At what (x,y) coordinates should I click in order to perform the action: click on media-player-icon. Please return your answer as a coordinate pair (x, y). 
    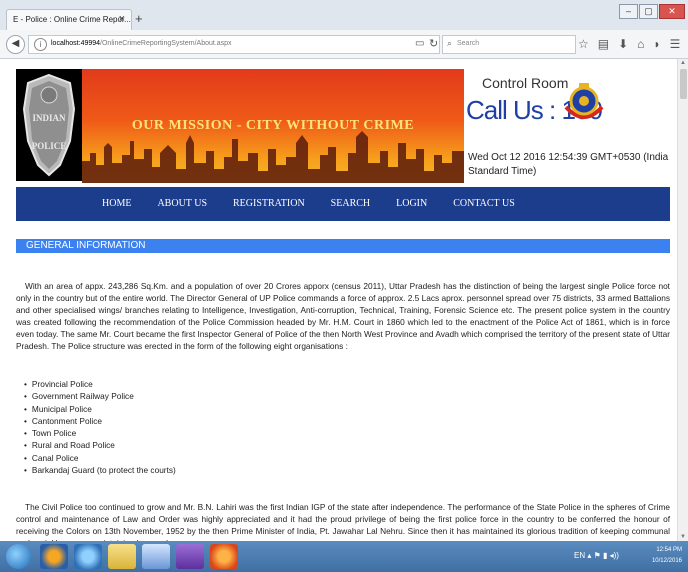
    Looking at the image, I should click on (54, 556).